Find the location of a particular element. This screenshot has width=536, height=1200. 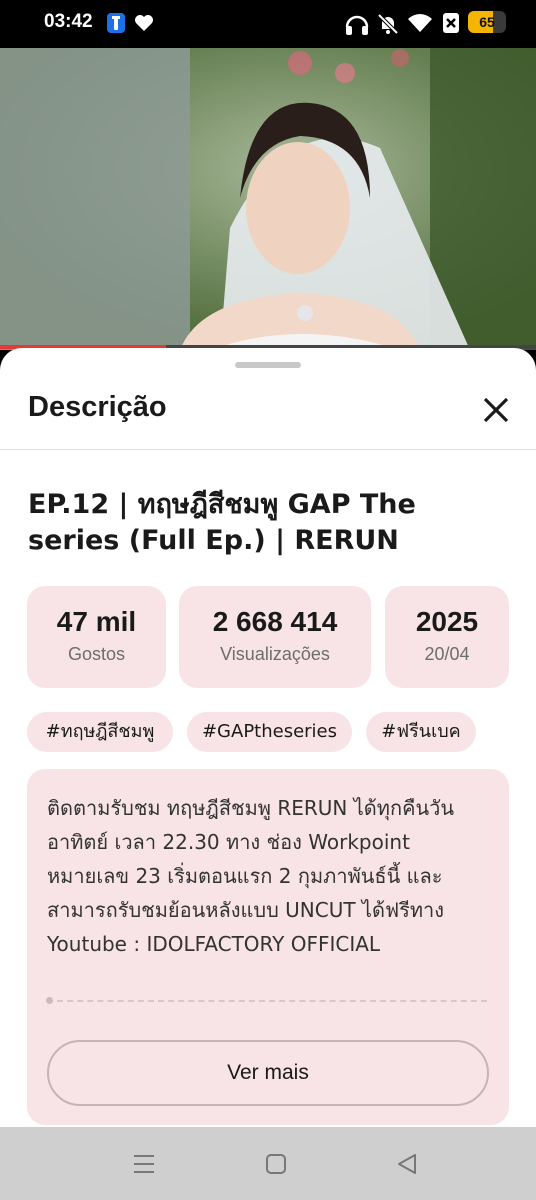

divider is located at coordinates (268, 449).